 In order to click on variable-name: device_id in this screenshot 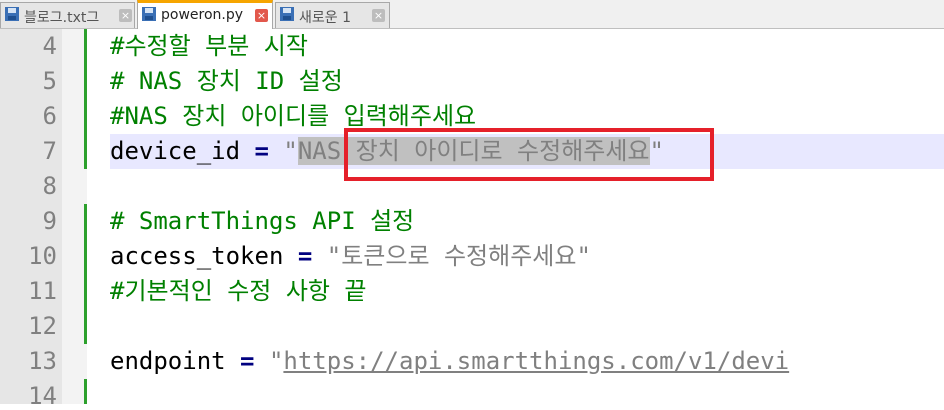, I will do `click(175, 151)`.